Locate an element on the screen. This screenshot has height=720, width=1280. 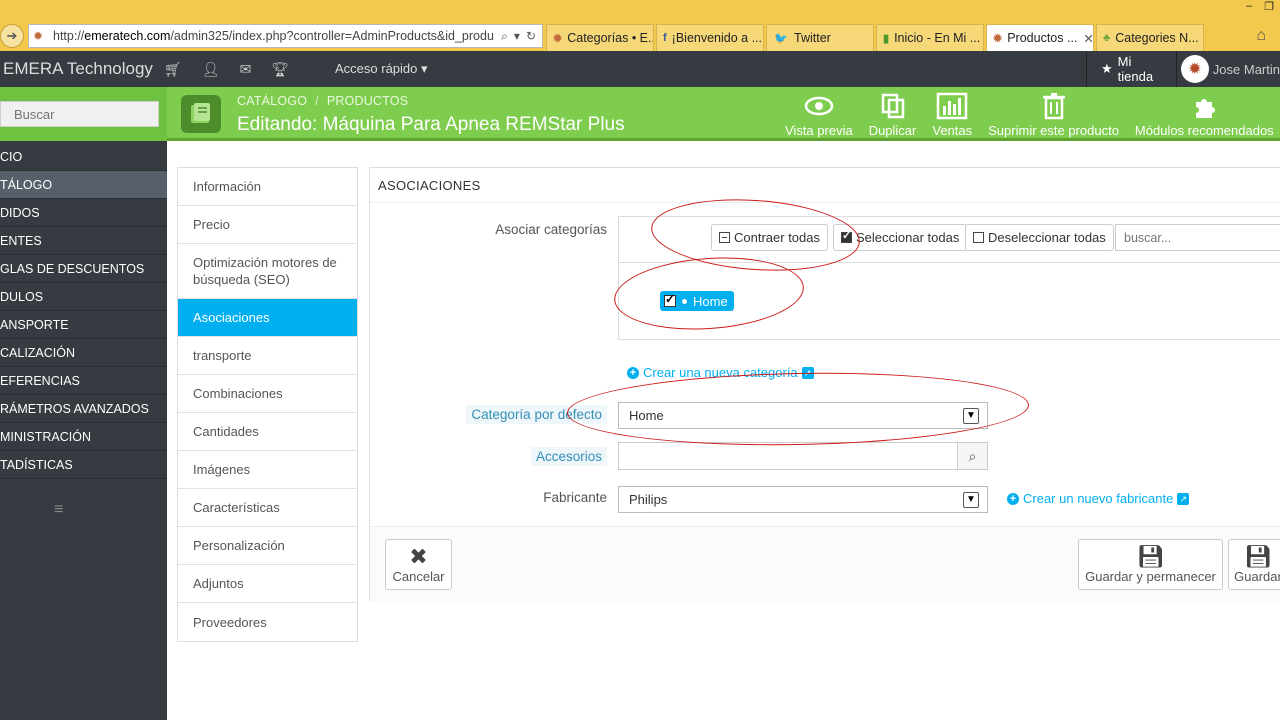
product-tab: Imágenes is located at coordinates (267, 470).